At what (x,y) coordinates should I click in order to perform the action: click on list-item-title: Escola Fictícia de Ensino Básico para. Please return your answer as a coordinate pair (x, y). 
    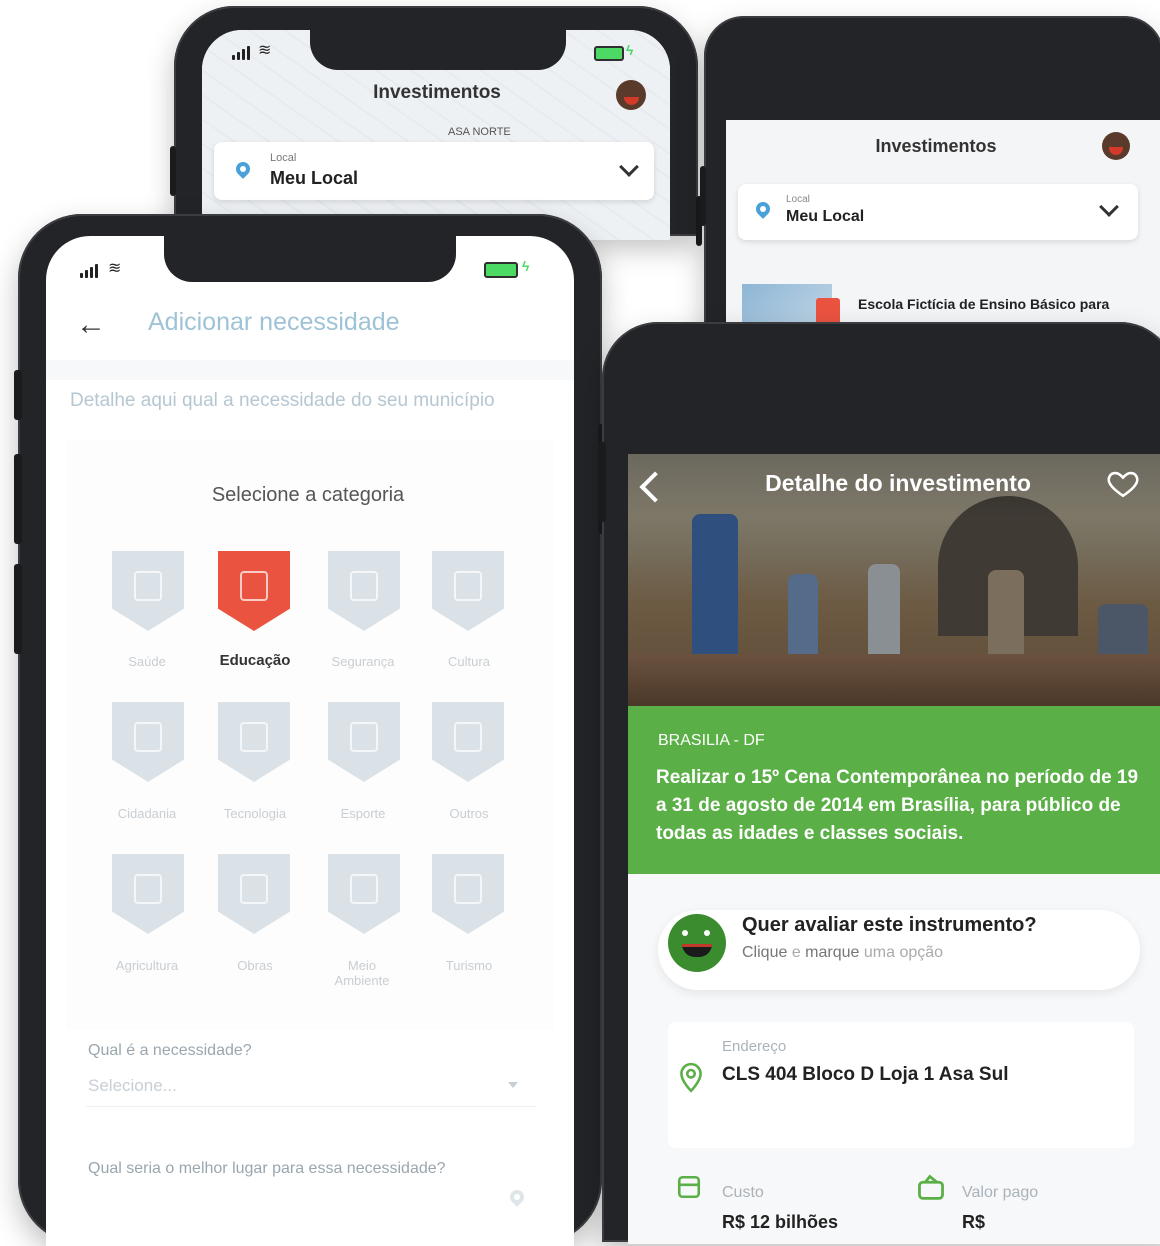
    Looking at the image, I should click on (984, 304).